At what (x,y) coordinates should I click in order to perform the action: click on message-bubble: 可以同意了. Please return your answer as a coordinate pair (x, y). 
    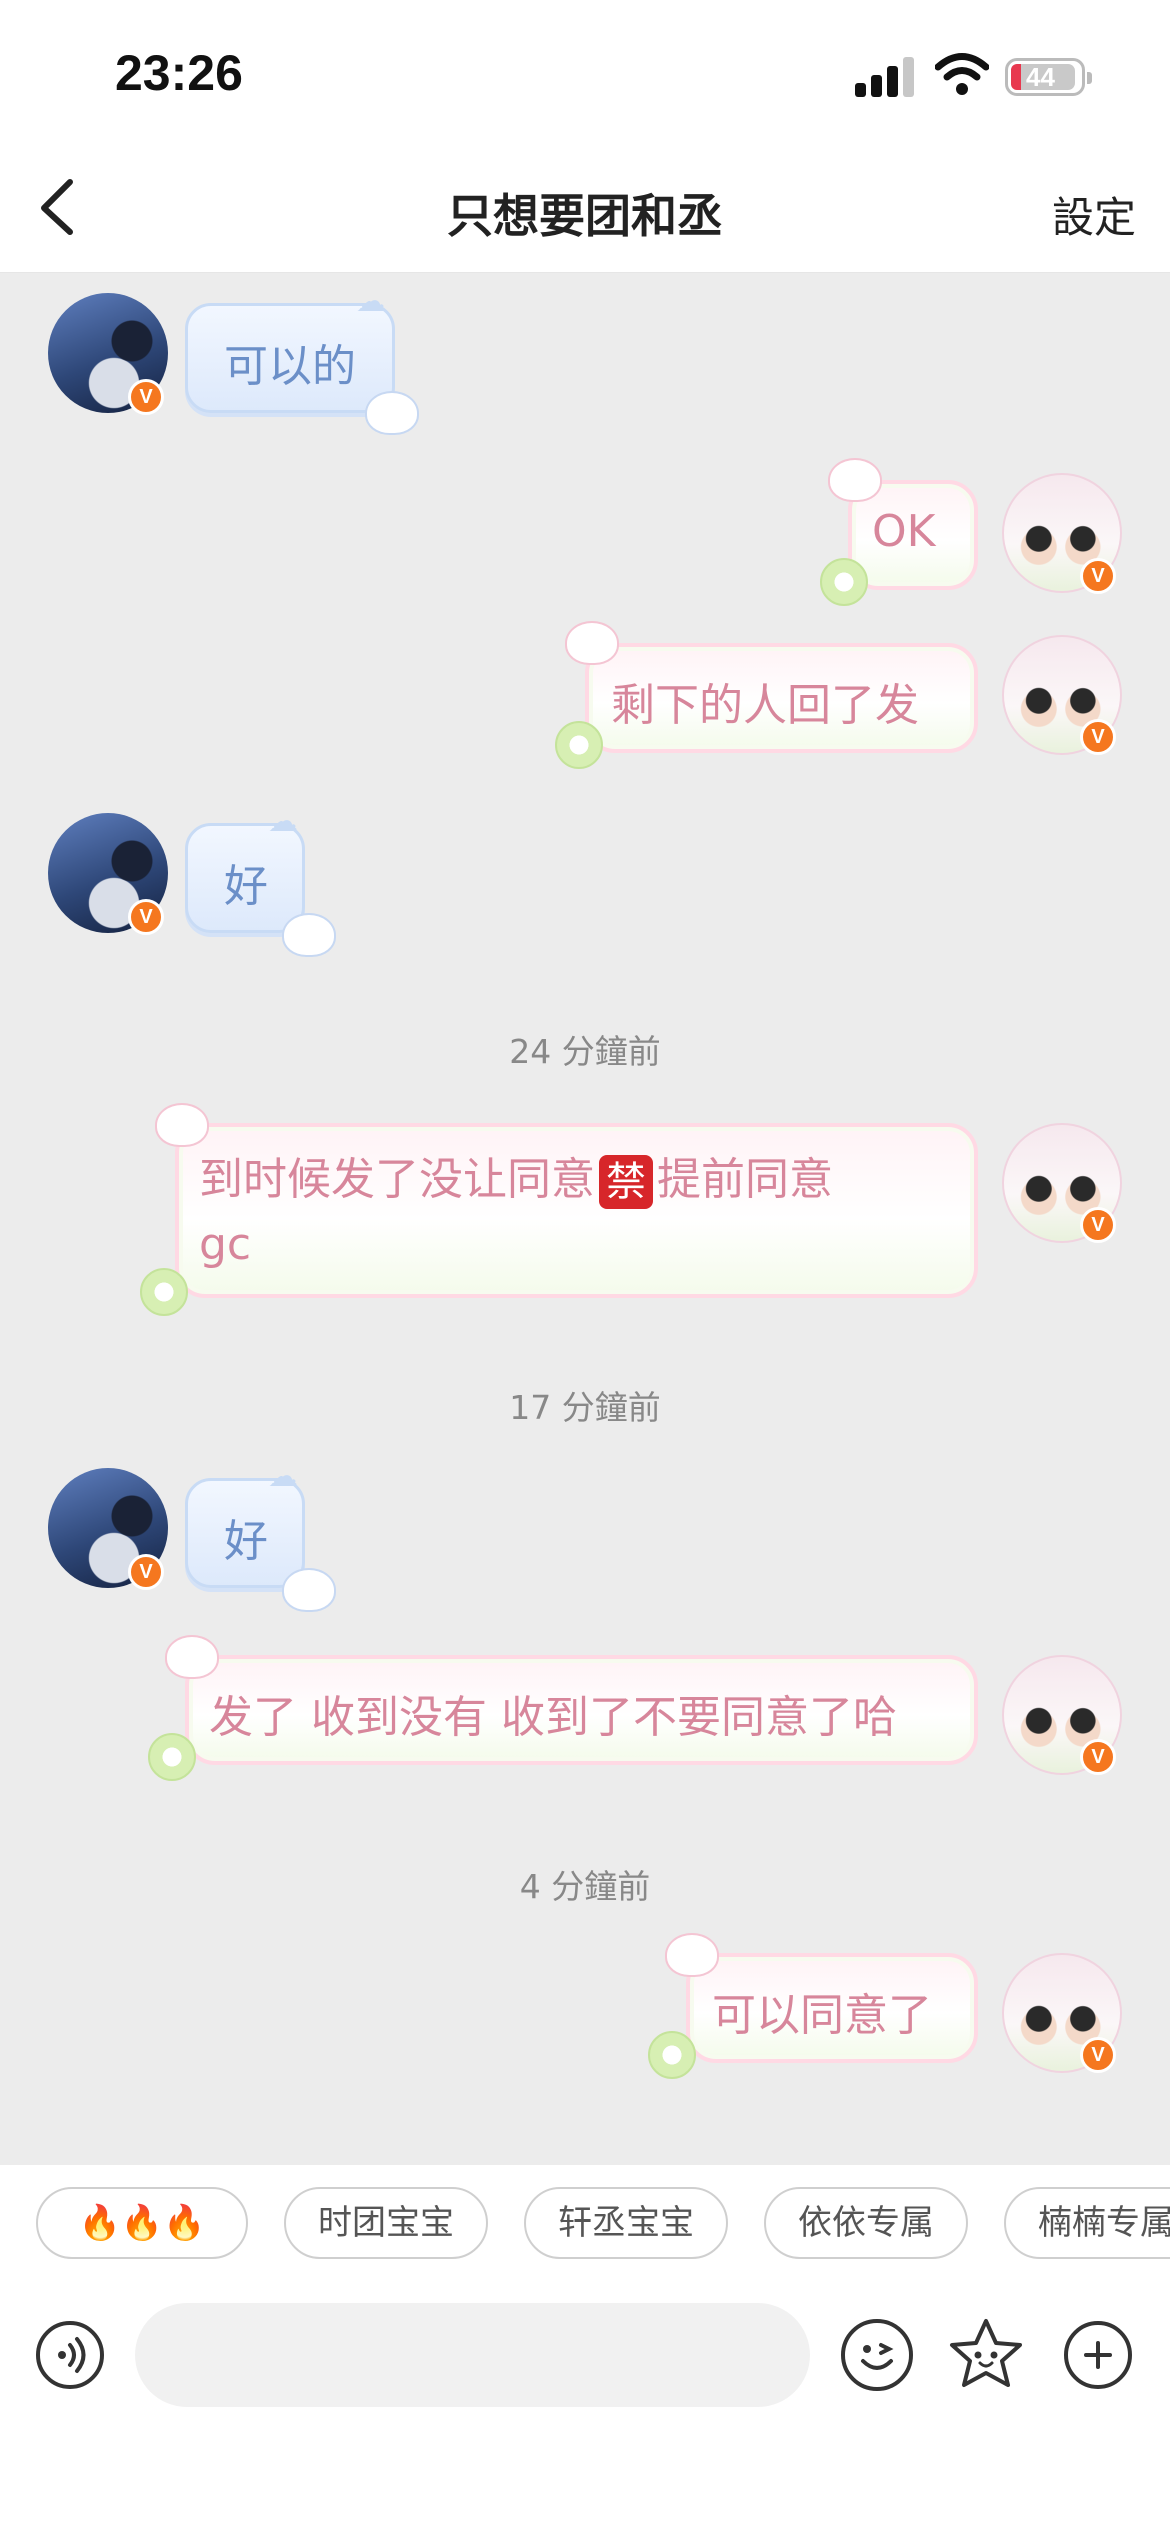
    Looking at the image, I should click on (832, 2008).